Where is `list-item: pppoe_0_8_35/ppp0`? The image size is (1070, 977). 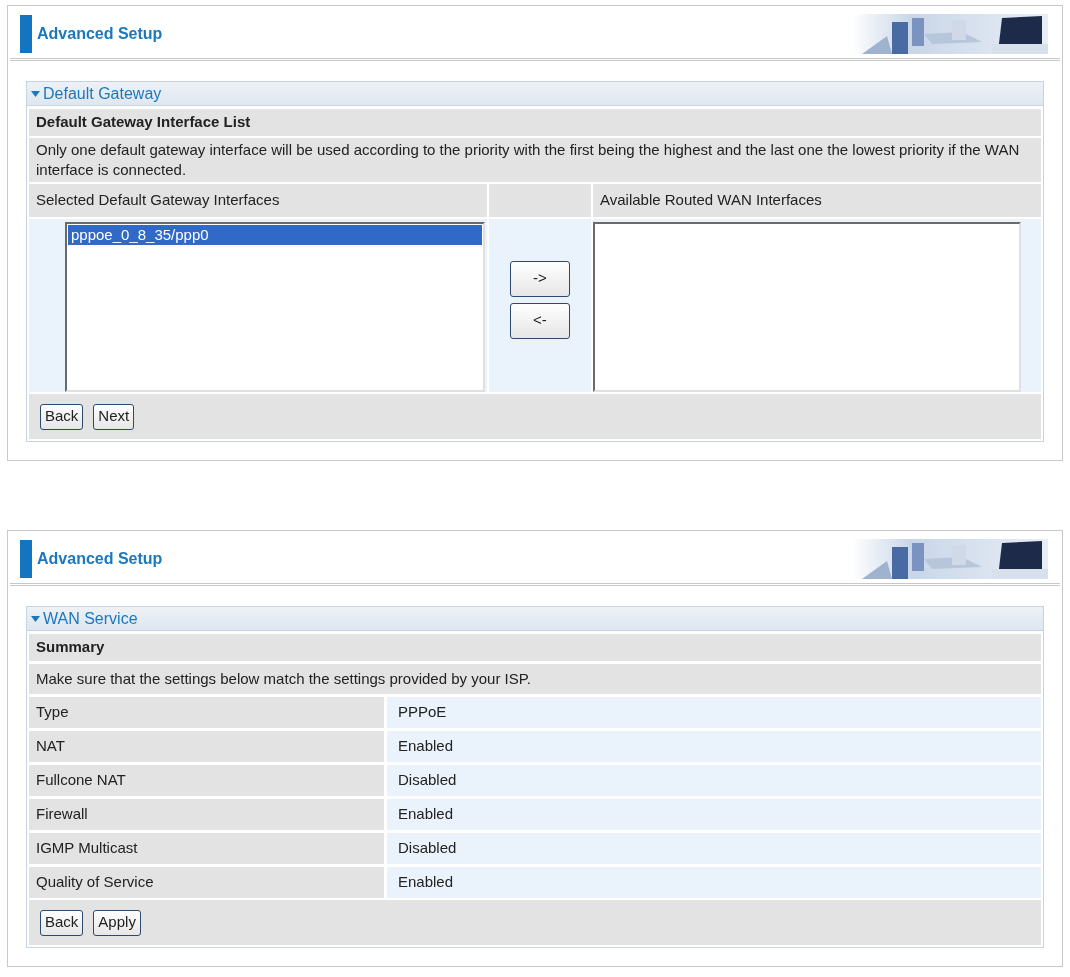
list-item: pppoe_0_8_35/ppp0 is located at coordinates (275, 235).